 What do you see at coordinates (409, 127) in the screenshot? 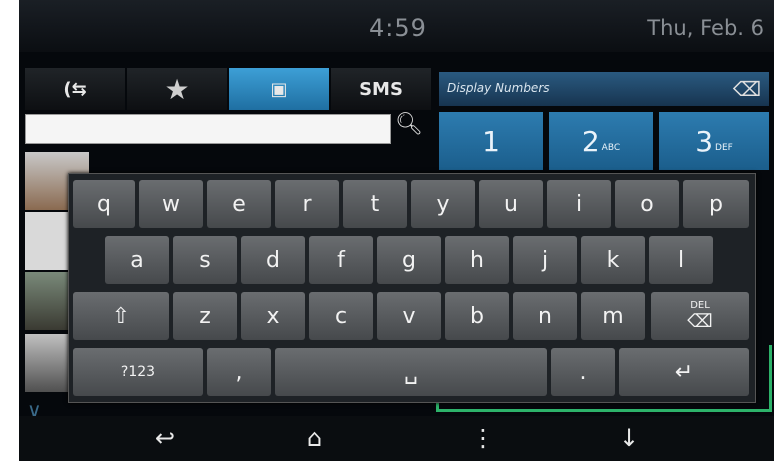
I see `search-icon: 🔍︎` at bounding box center [409, 127].